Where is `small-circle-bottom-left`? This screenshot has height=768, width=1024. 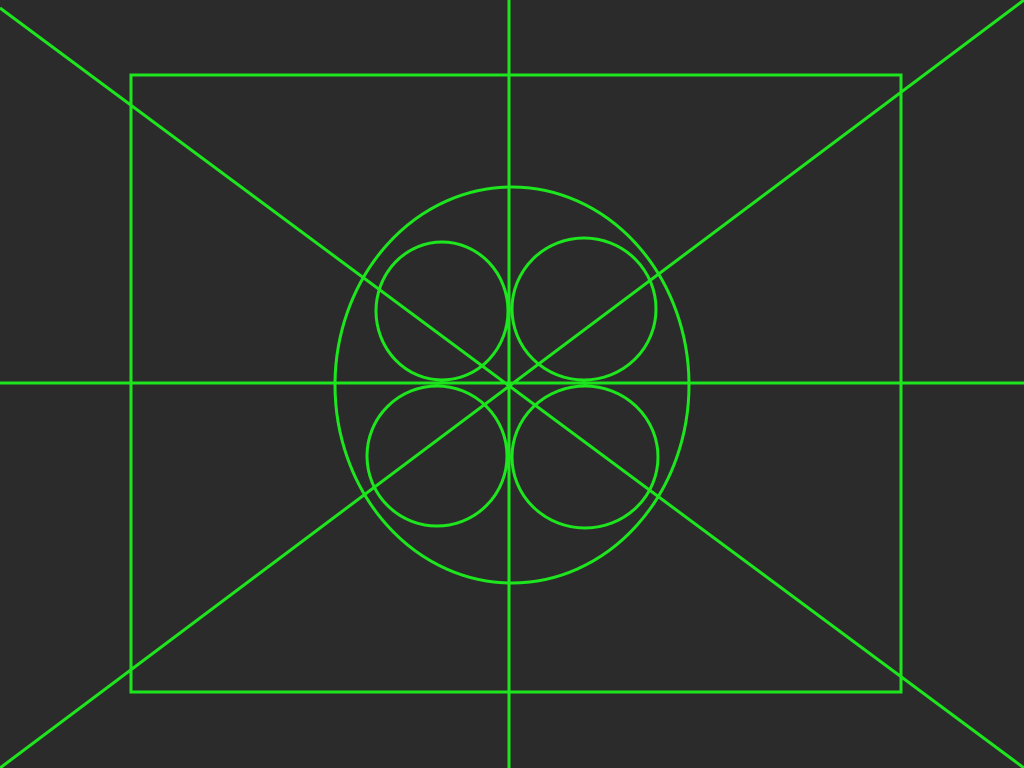 small-circle-bottom-left is located at coordinates (437, 456).